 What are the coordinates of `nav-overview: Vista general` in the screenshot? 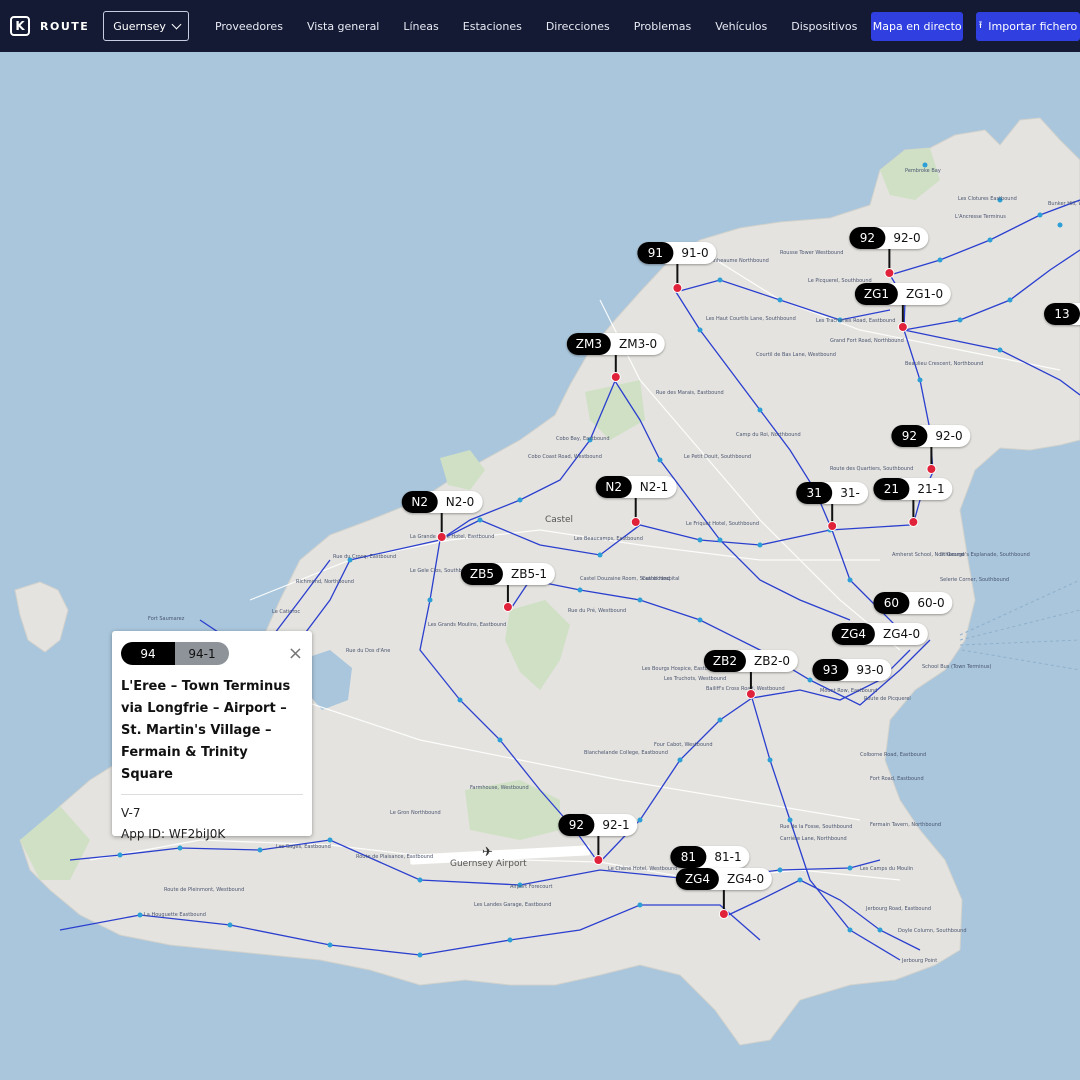 It's located at (343, 26).